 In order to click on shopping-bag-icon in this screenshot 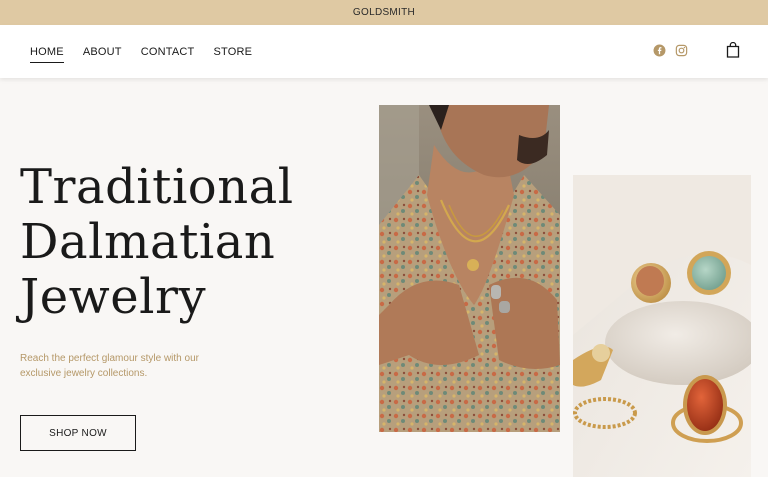, I will do `click(733, 50)`.